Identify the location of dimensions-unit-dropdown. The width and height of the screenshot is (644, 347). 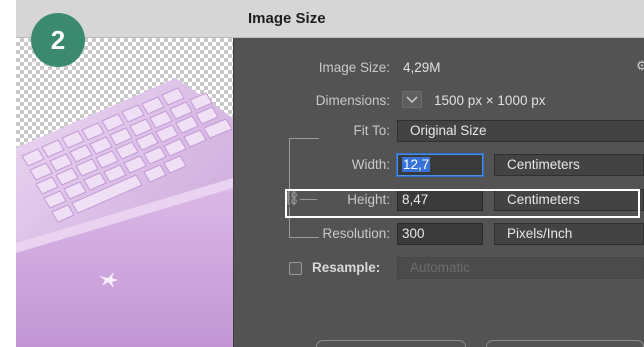
(412, 99).